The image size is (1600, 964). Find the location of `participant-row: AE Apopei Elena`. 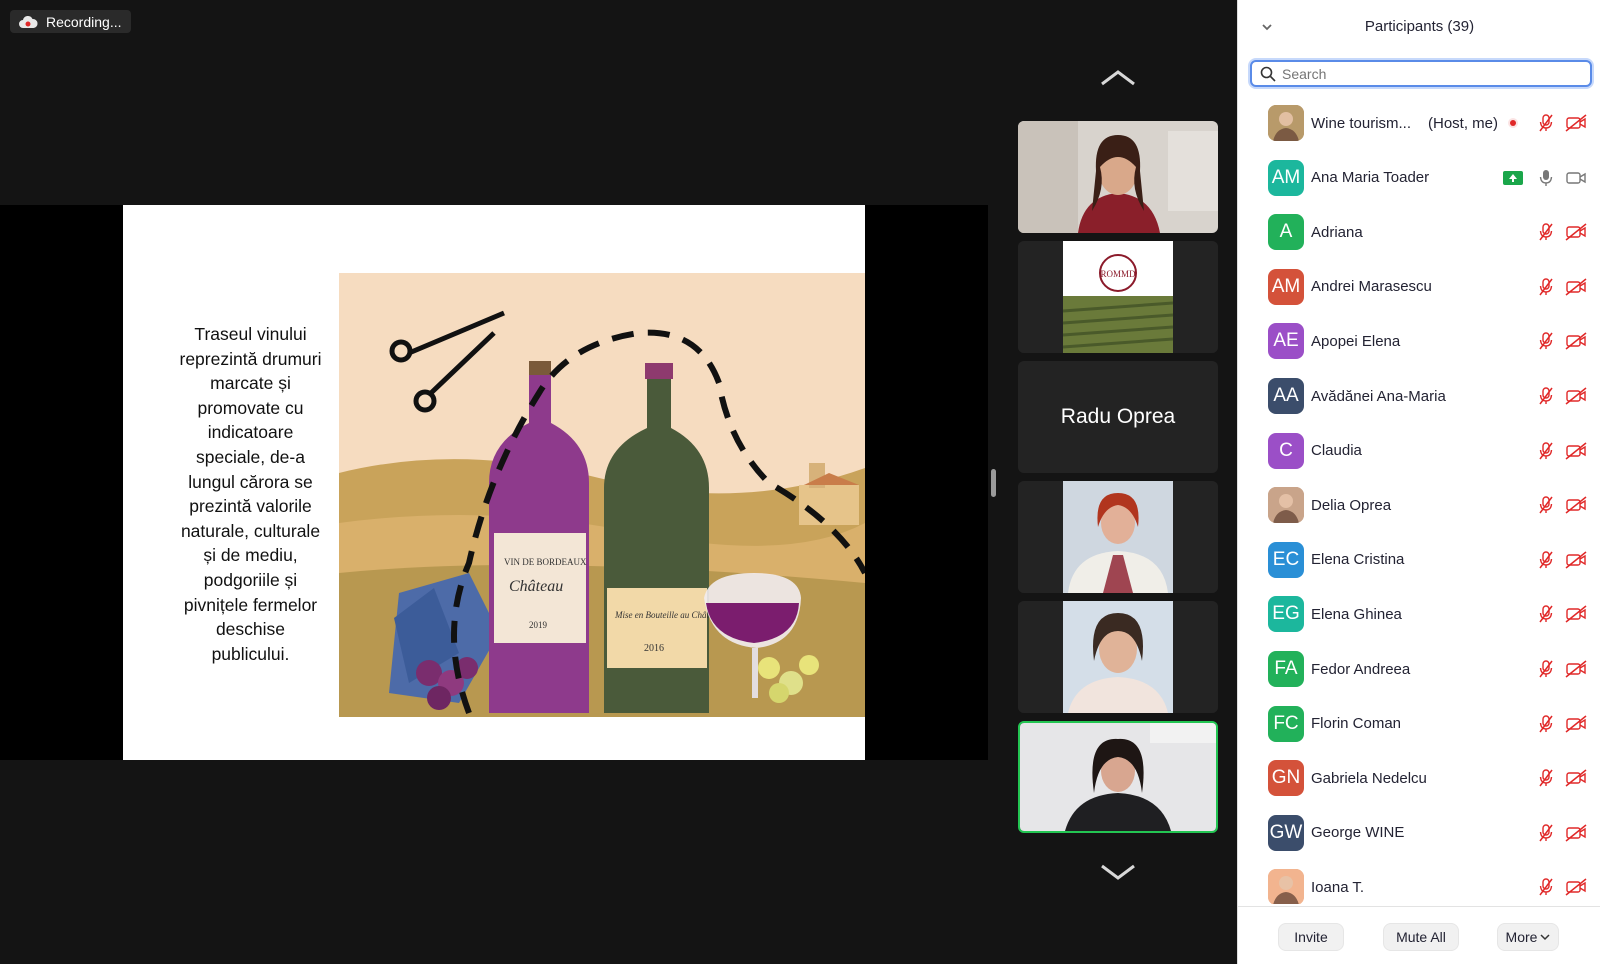

participant-row: AE Apopei Elena is located at coordinates (1419, 341).